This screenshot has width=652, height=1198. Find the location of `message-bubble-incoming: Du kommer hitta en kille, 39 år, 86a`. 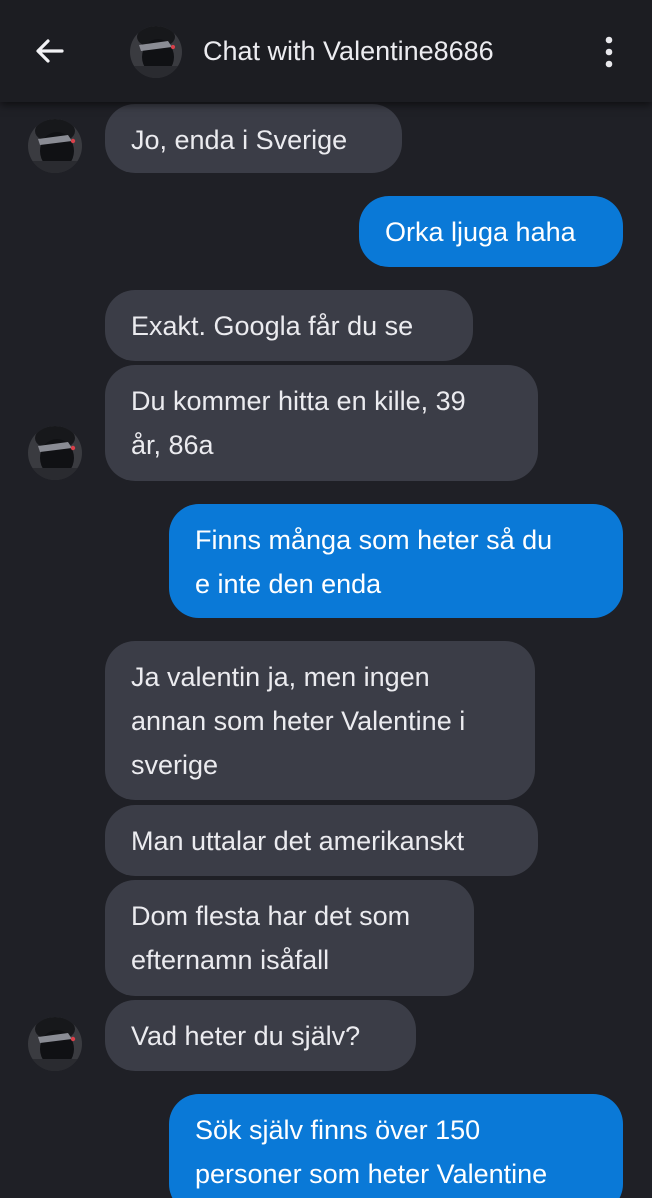

message-bubble-incoming: Du kommer hitta en kille, 39 år, 86a is located at coordinates (321, 423).